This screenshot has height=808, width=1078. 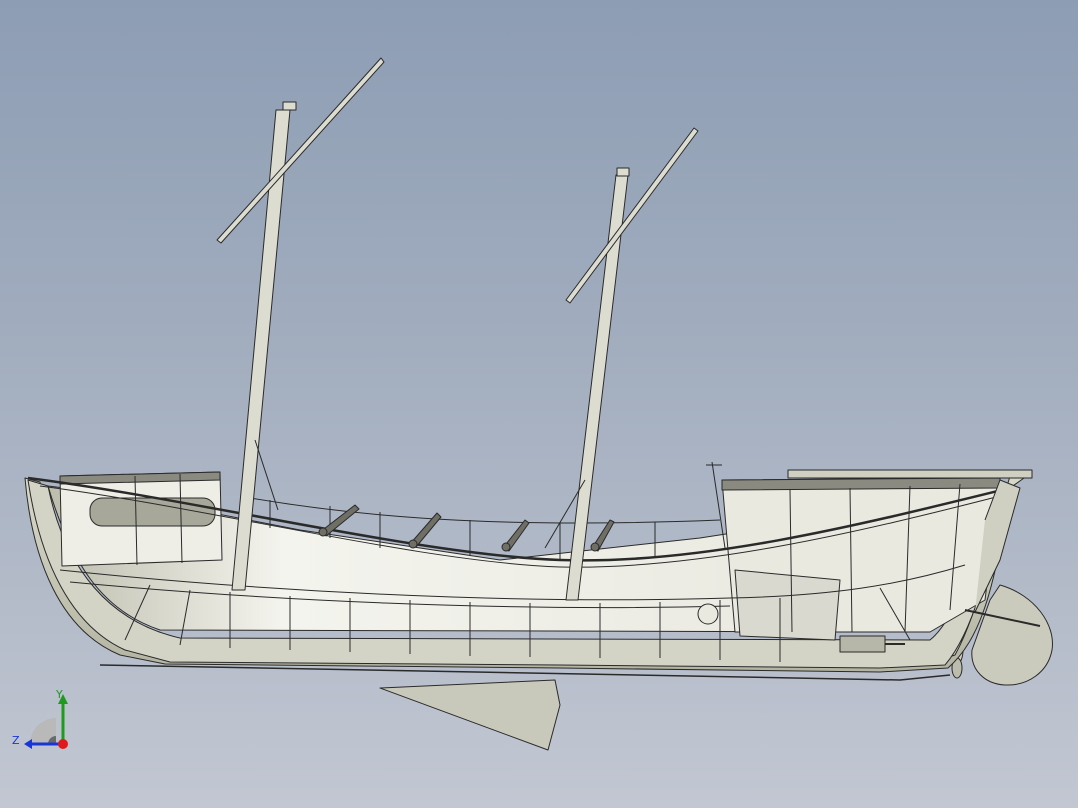 What do you see at coordinates (621, 364) in the screenshot?
I see `main-mast` at bounding box center [621, 364].